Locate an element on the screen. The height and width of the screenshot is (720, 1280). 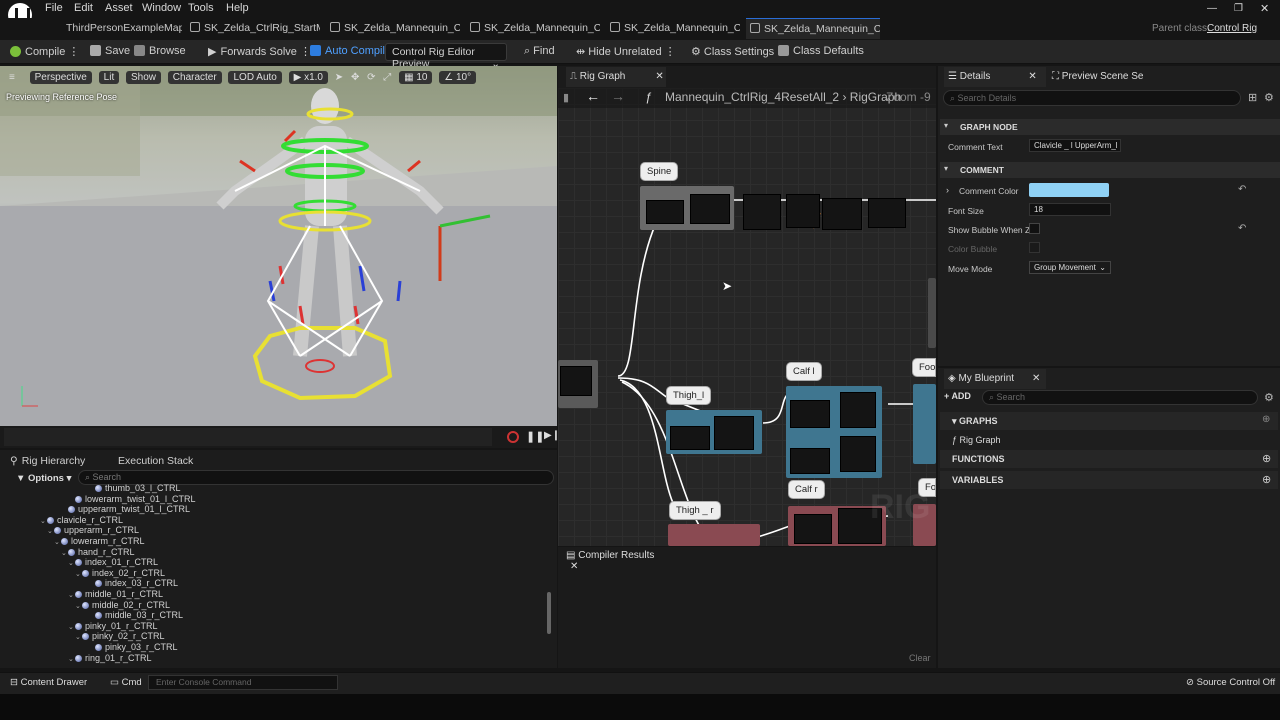
tab-mannequin-ctrl-1: SK_Zelda_Mannequin_Ctr• is located at coordinates (395, 28).